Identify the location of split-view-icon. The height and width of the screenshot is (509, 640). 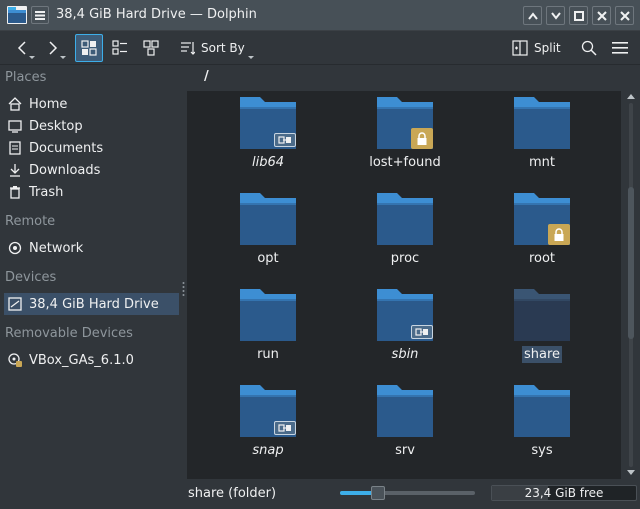
(520, 48).